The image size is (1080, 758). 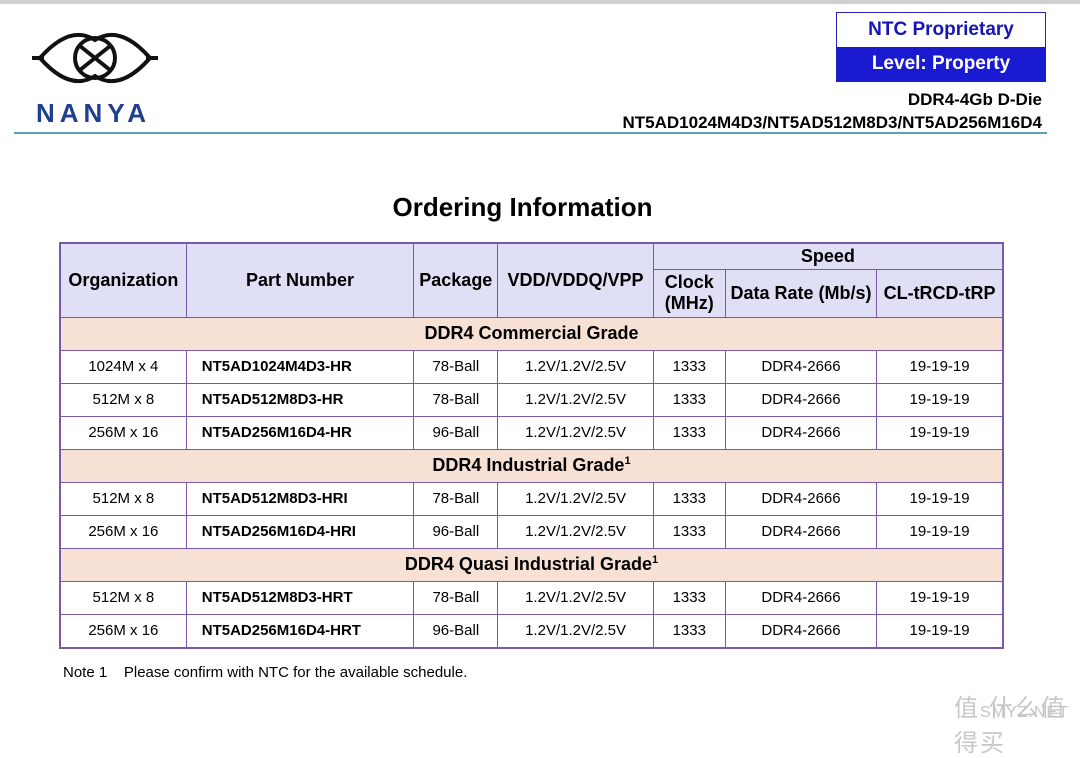 I want to click on cell-organization: 1024M x 4, so click(x=123, y=366).